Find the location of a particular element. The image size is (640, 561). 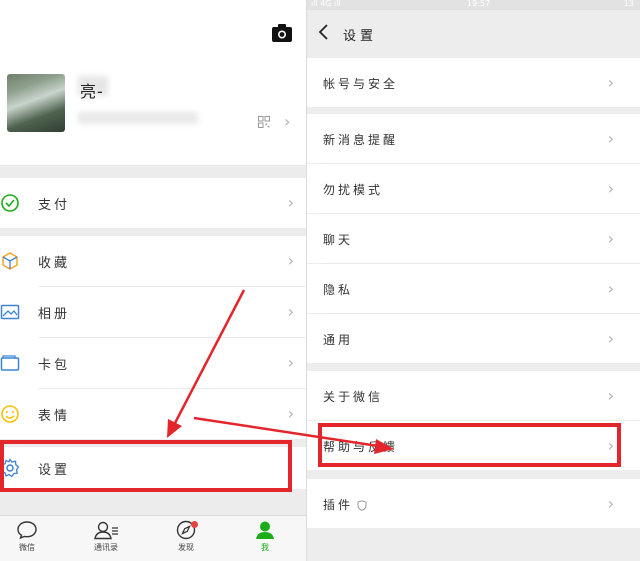

status-bar: ıll 4G ıll 19:57 13 is located at coordinates (473, 5).